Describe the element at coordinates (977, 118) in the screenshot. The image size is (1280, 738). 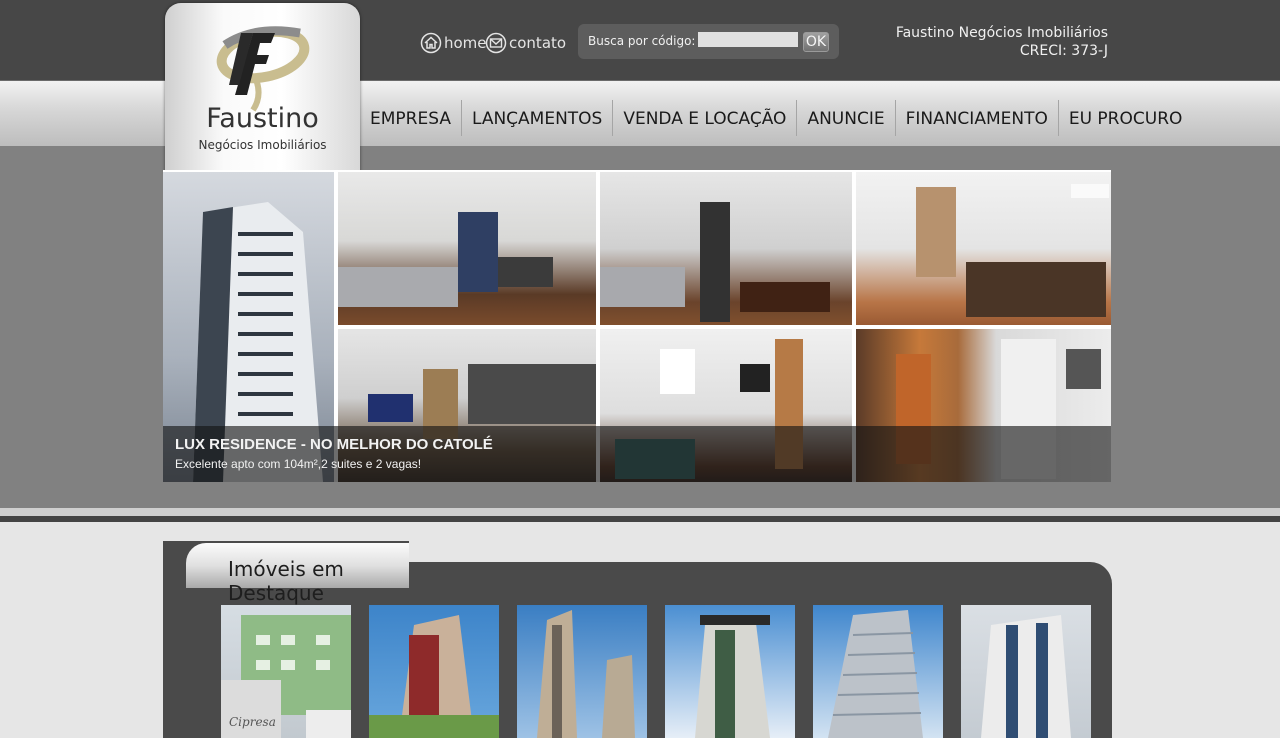
I see `nav-financiamento: FINANCIAMENTO` at that location.